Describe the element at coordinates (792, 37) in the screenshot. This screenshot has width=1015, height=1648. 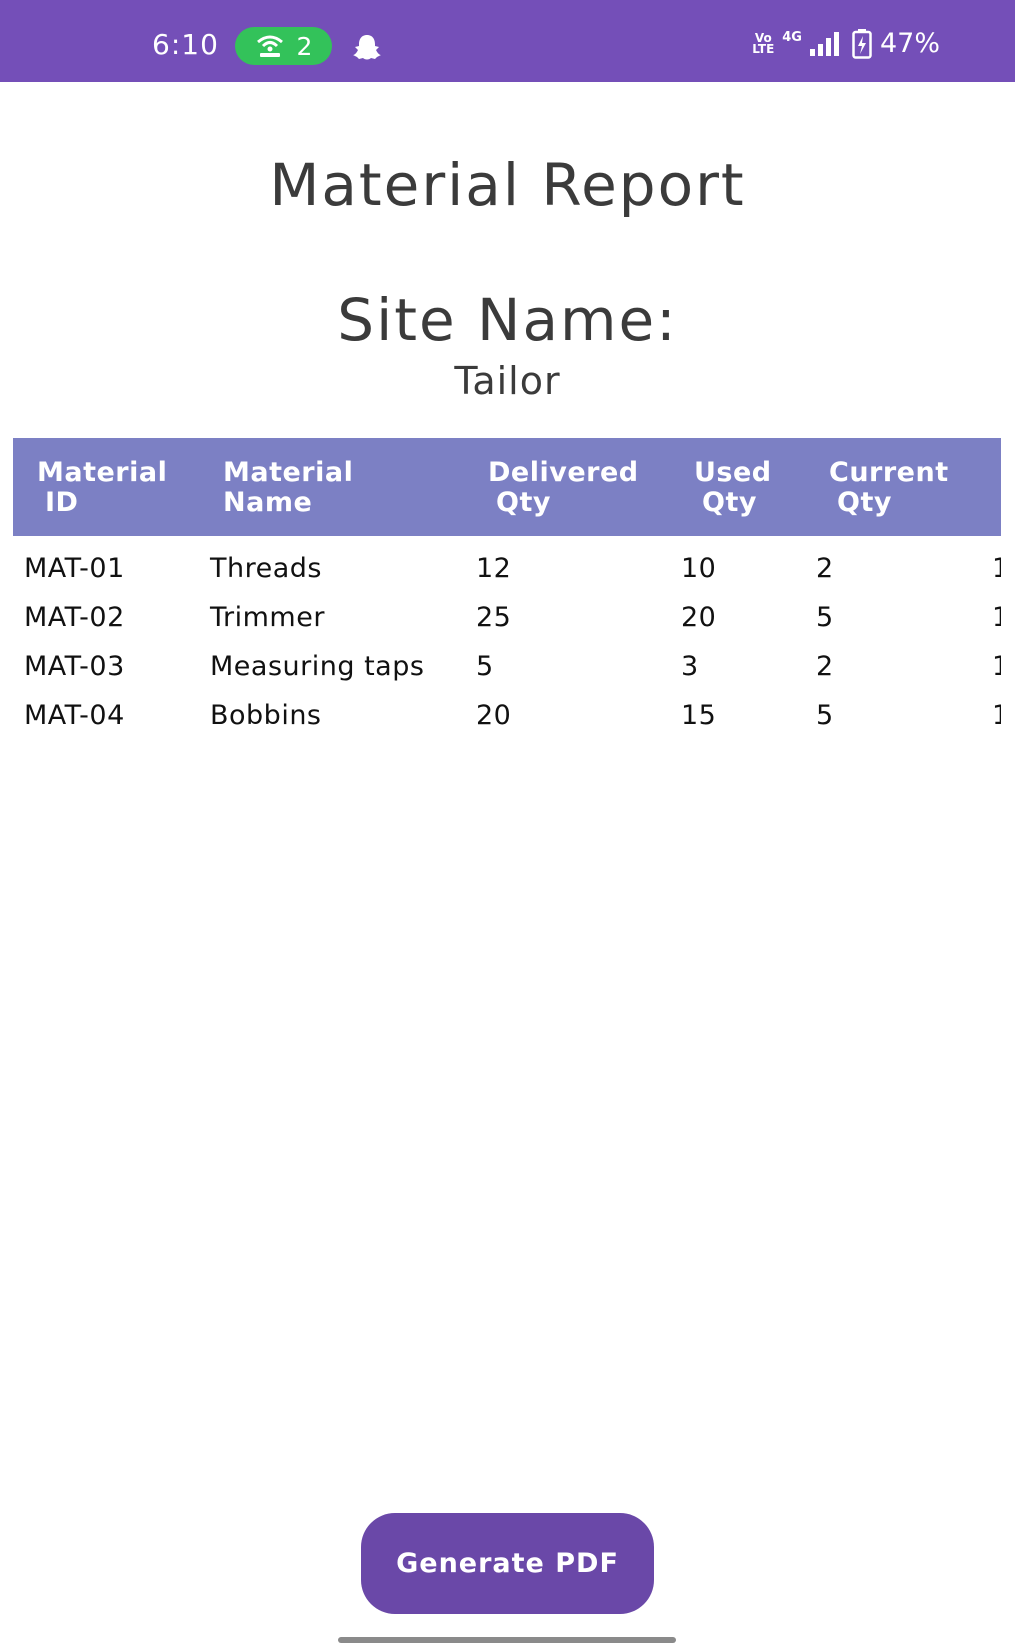
I see `network-type-label: 4G` at that location.